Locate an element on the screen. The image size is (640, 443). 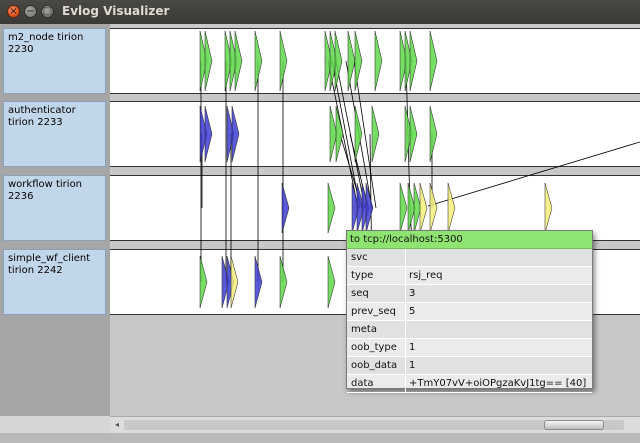
tooltip-value: 3 is located at coordinates (412, 293).